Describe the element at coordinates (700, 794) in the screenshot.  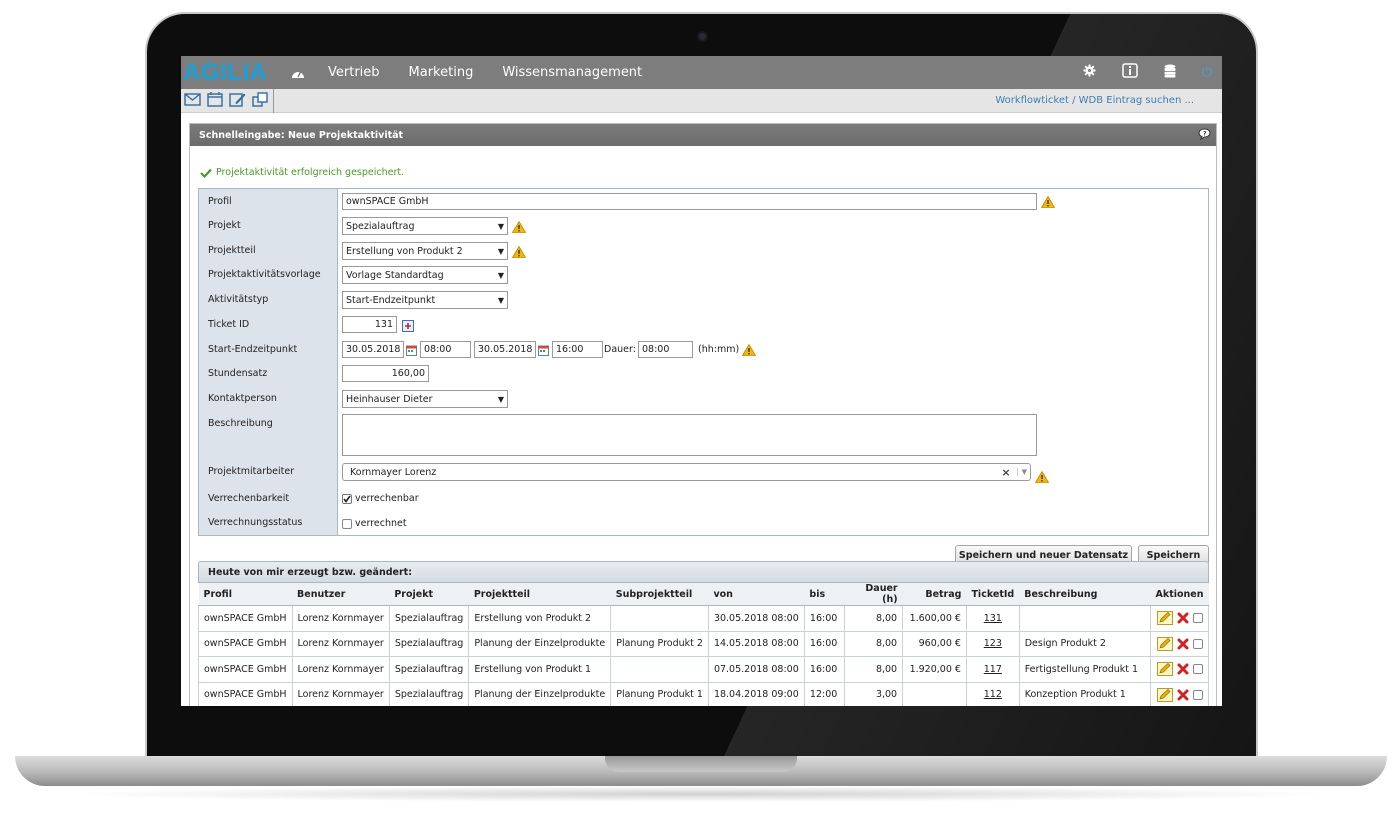
I see `laptop-shadow` at that location.